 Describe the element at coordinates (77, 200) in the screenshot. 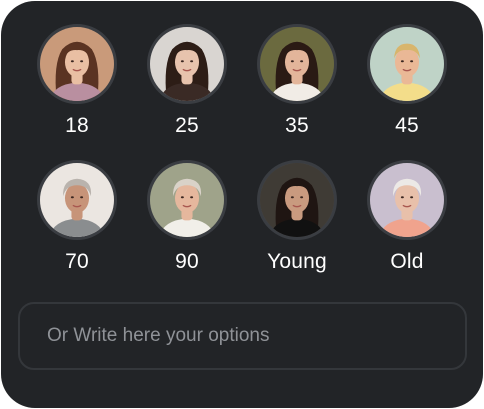

I see `portrait-avatar-elderly-woman-gray-short-hair` at that location.